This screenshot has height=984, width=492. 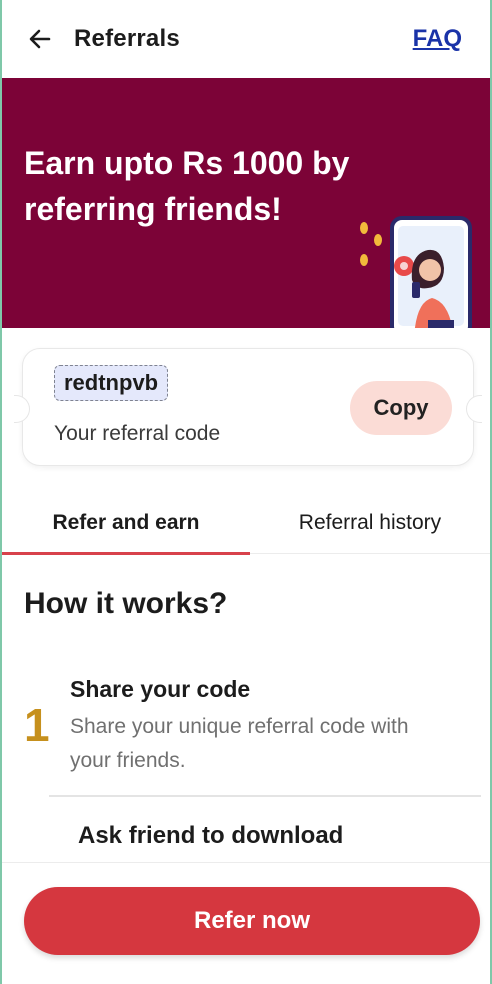 What do you see at coordinates (246, 39) in the screenshot?
I see `top-bar: Referrals FAQ` at bounding box center [246, 39].